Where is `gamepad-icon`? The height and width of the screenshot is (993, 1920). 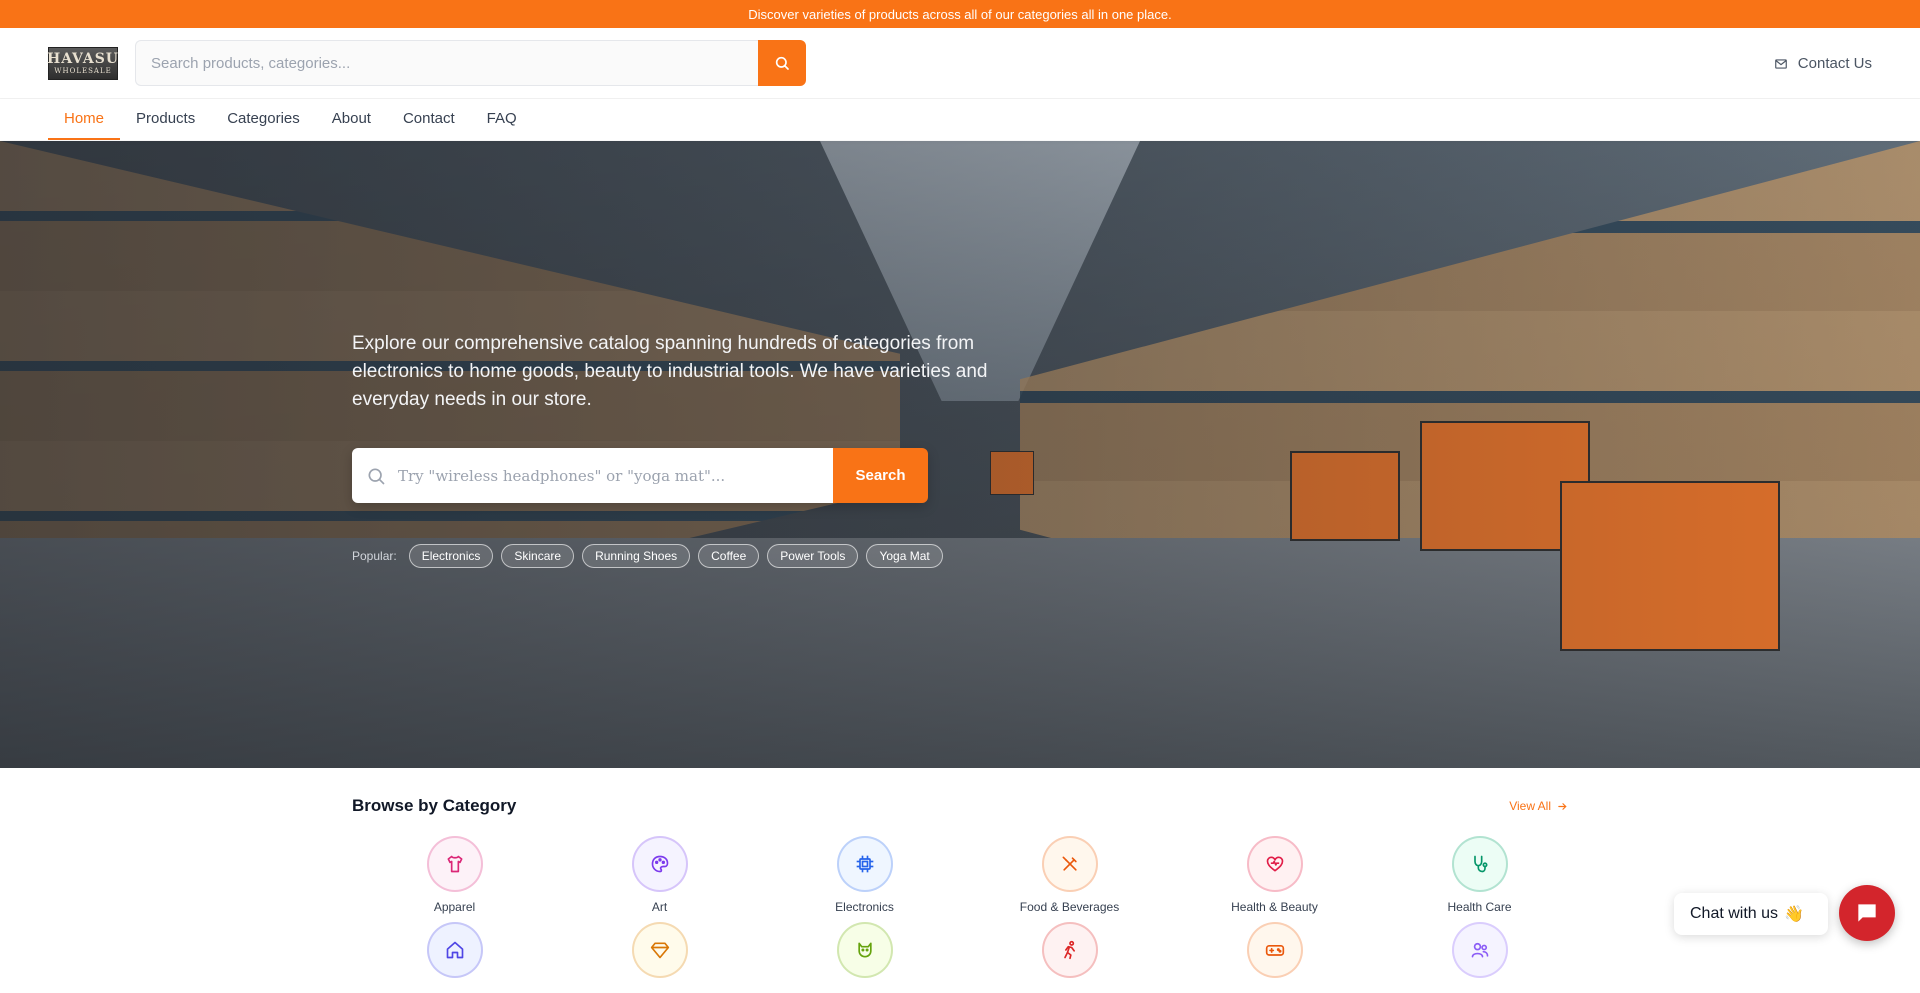
gamepad-icon is located at coordinates (1274, 950).